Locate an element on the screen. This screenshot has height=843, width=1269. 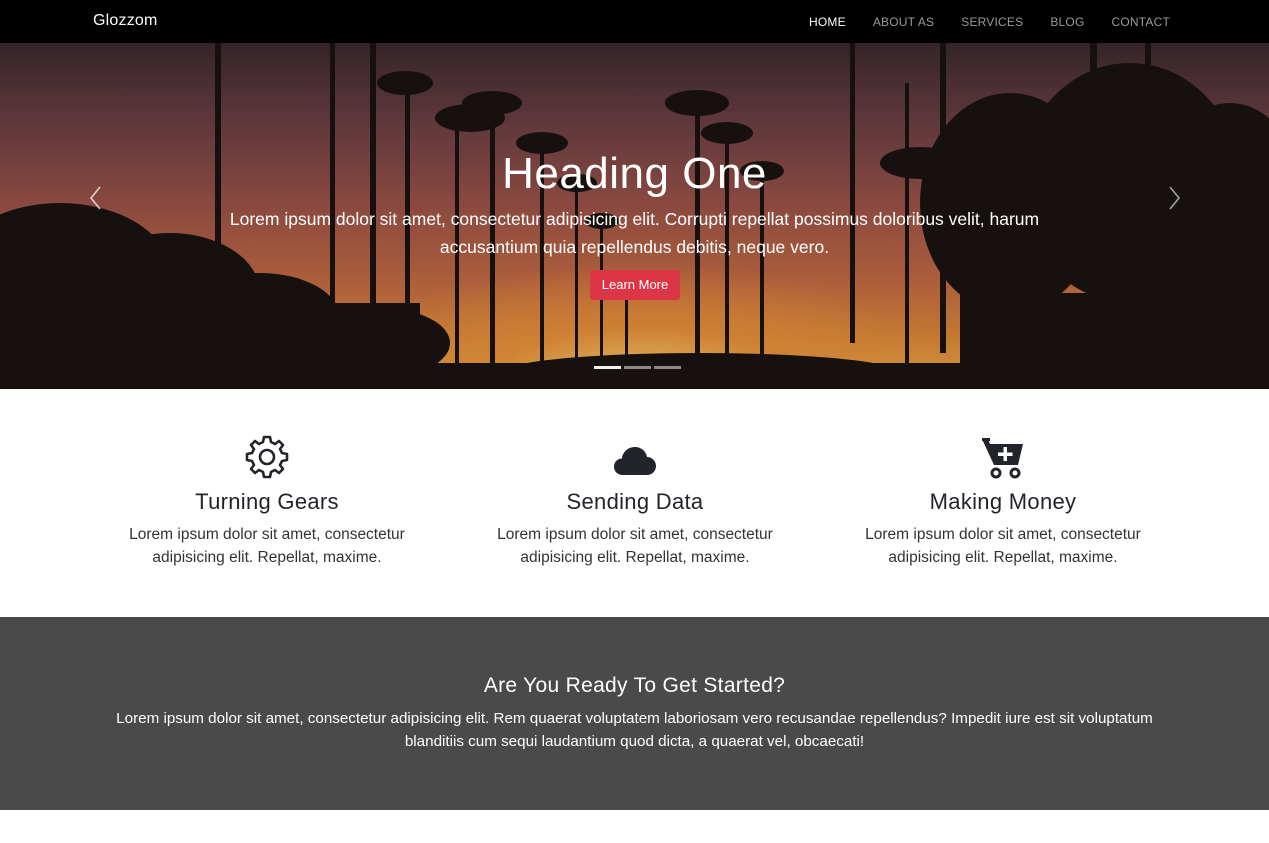
feature-title: Making Money is located at coordinates (1003, 501).